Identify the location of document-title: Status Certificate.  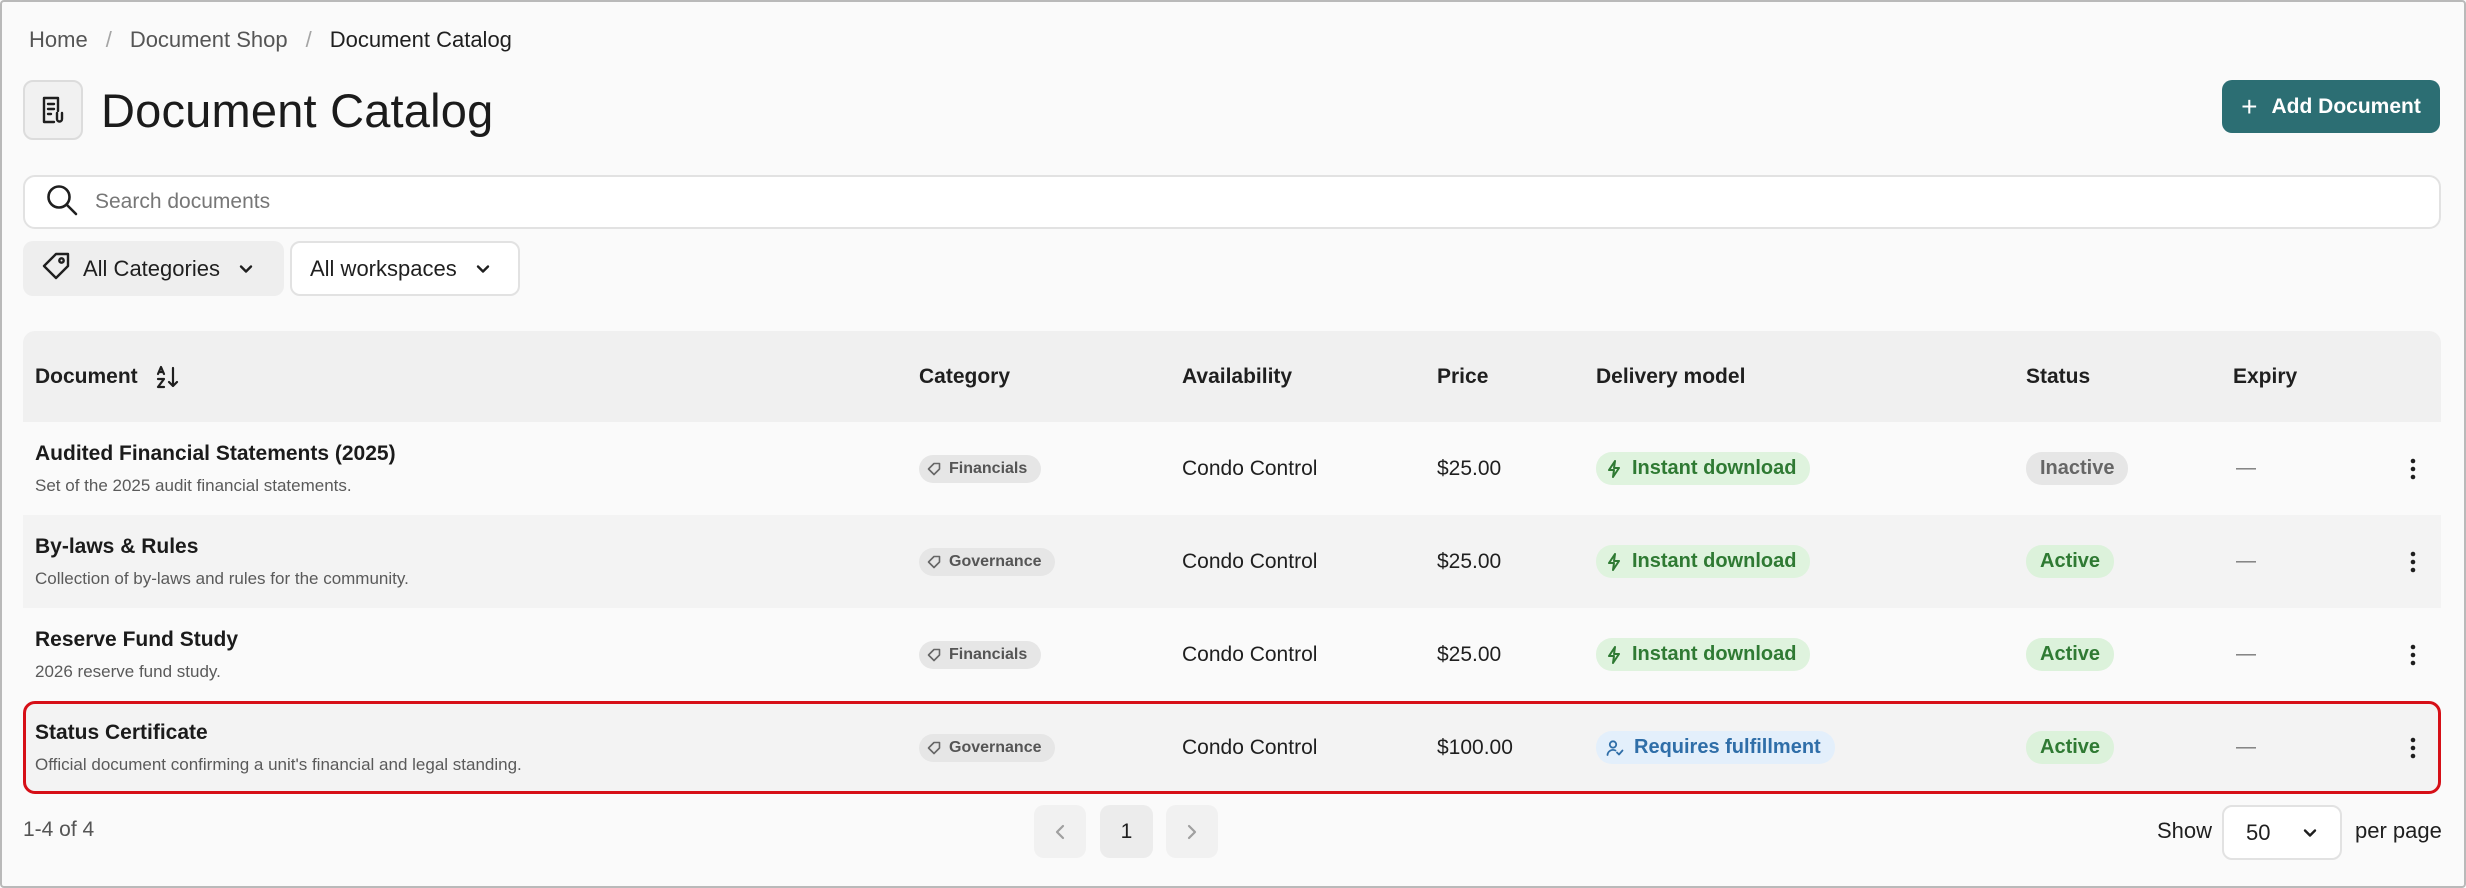
(121, 733).